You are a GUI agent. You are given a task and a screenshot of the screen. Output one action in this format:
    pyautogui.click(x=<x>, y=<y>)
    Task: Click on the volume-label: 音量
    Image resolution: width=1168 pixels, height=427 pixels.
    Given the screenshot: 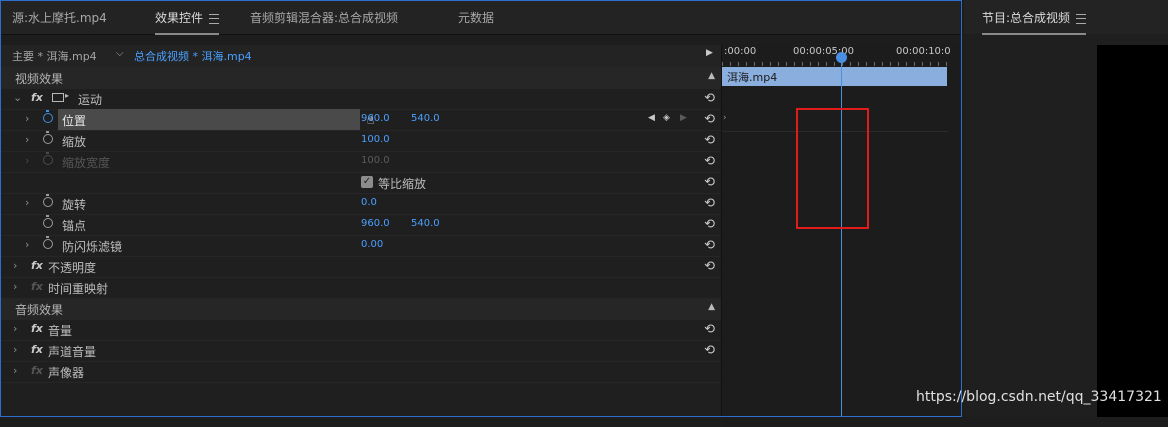 What is the action you would take?
    pyautogui.click(x=60, y=331)
    